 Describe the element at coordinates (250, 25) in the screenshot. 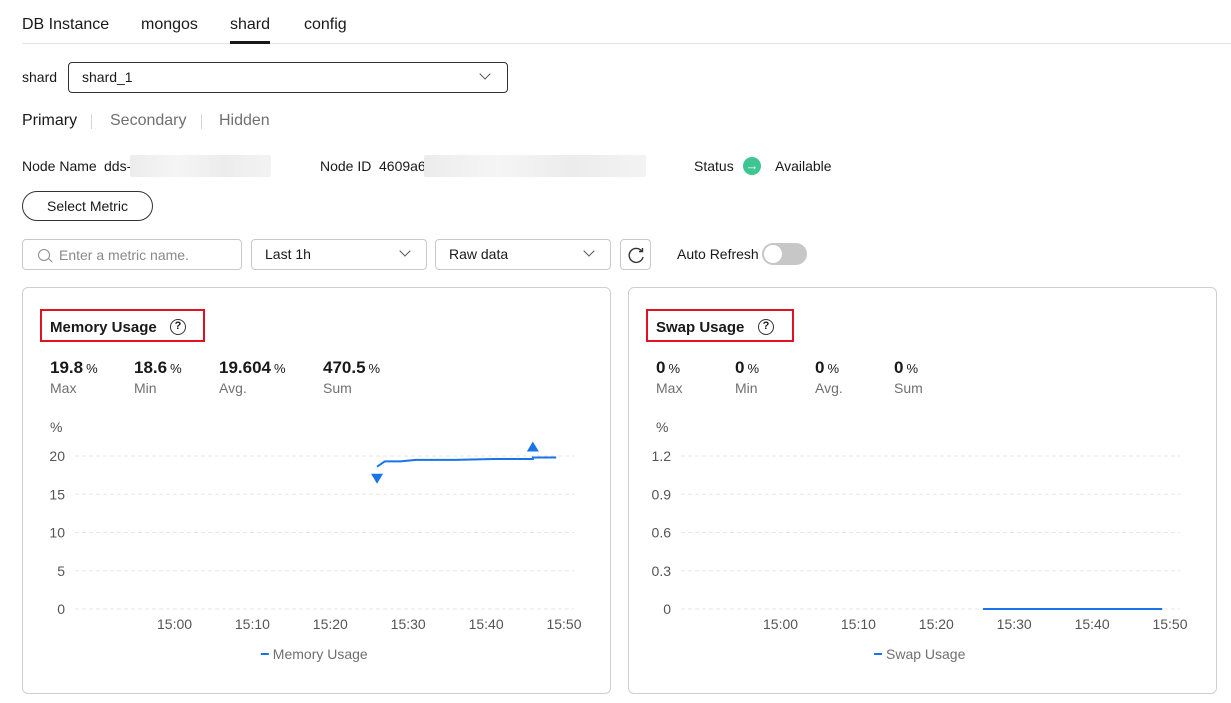

I see `tab-shard: shard` at that location.